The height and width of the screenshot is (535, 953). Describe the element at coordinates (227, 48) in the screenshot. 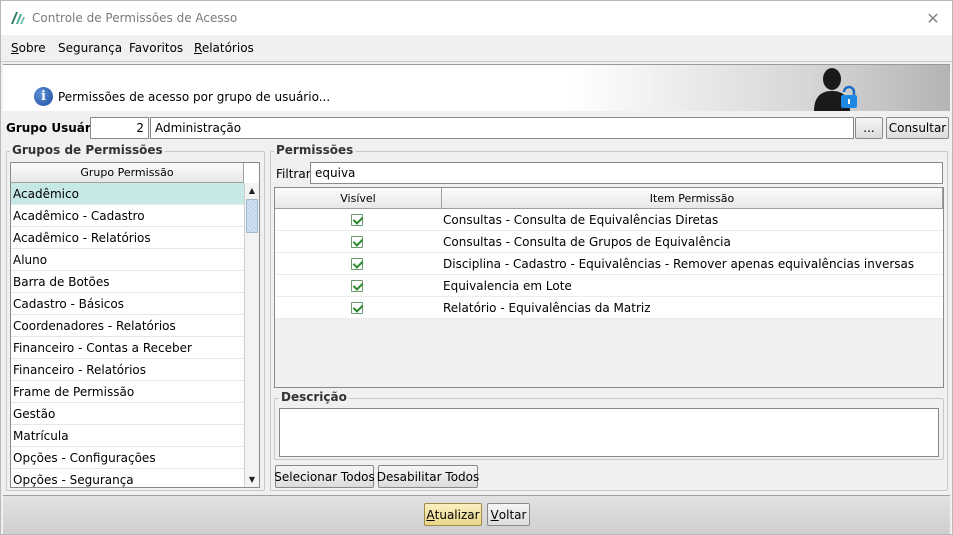

I see `menu-relatorios-label: elatórios` at that location.